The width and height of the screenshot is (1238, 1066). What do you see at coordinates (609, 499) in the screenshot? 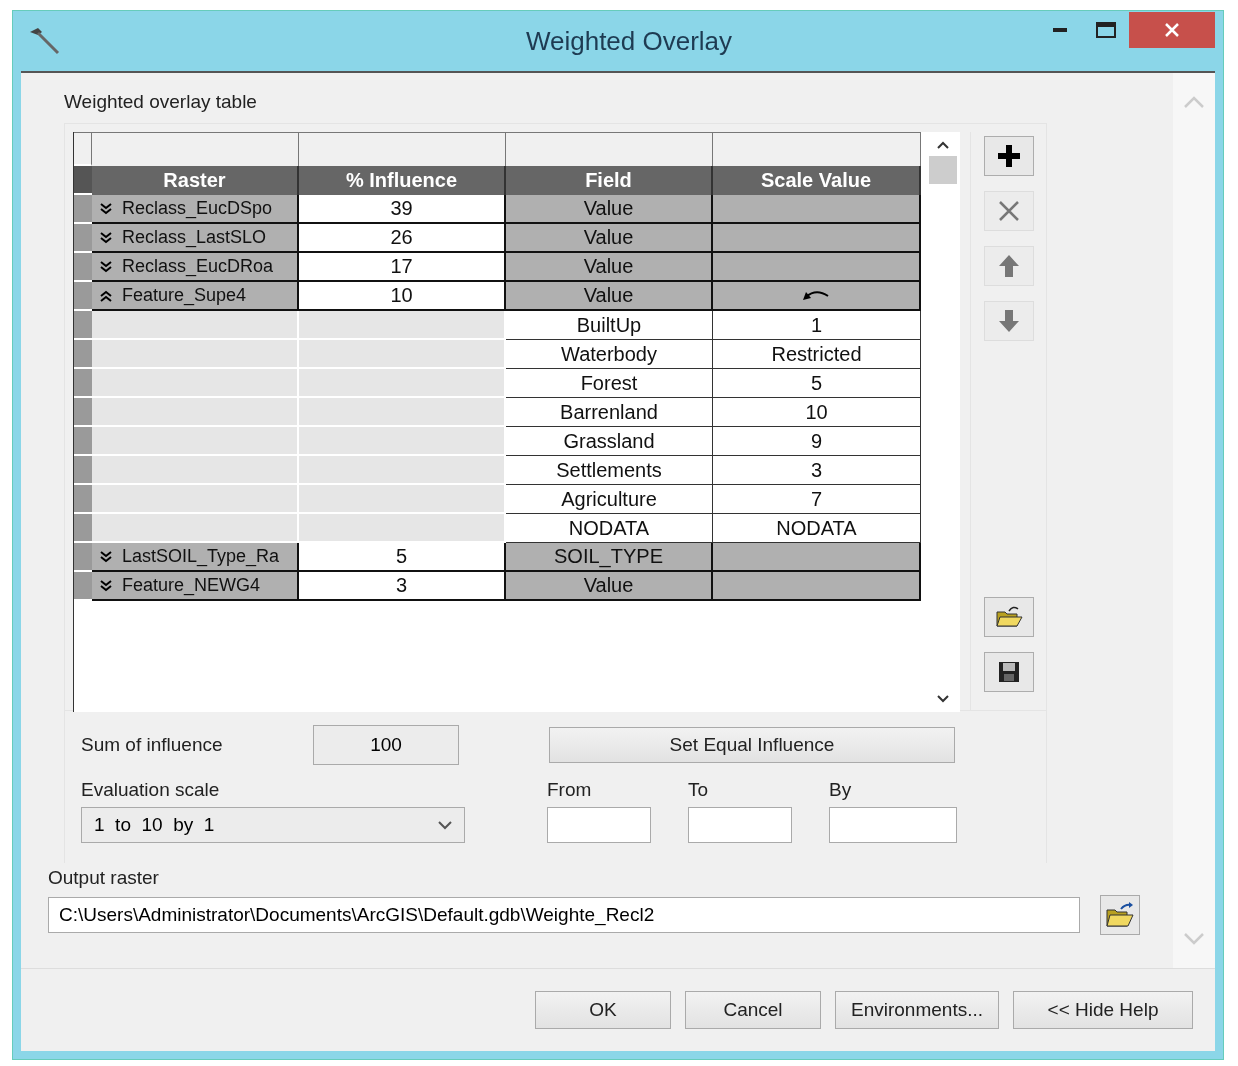
I see `table-cell: Agriculture` at bounding box center [609, 499].